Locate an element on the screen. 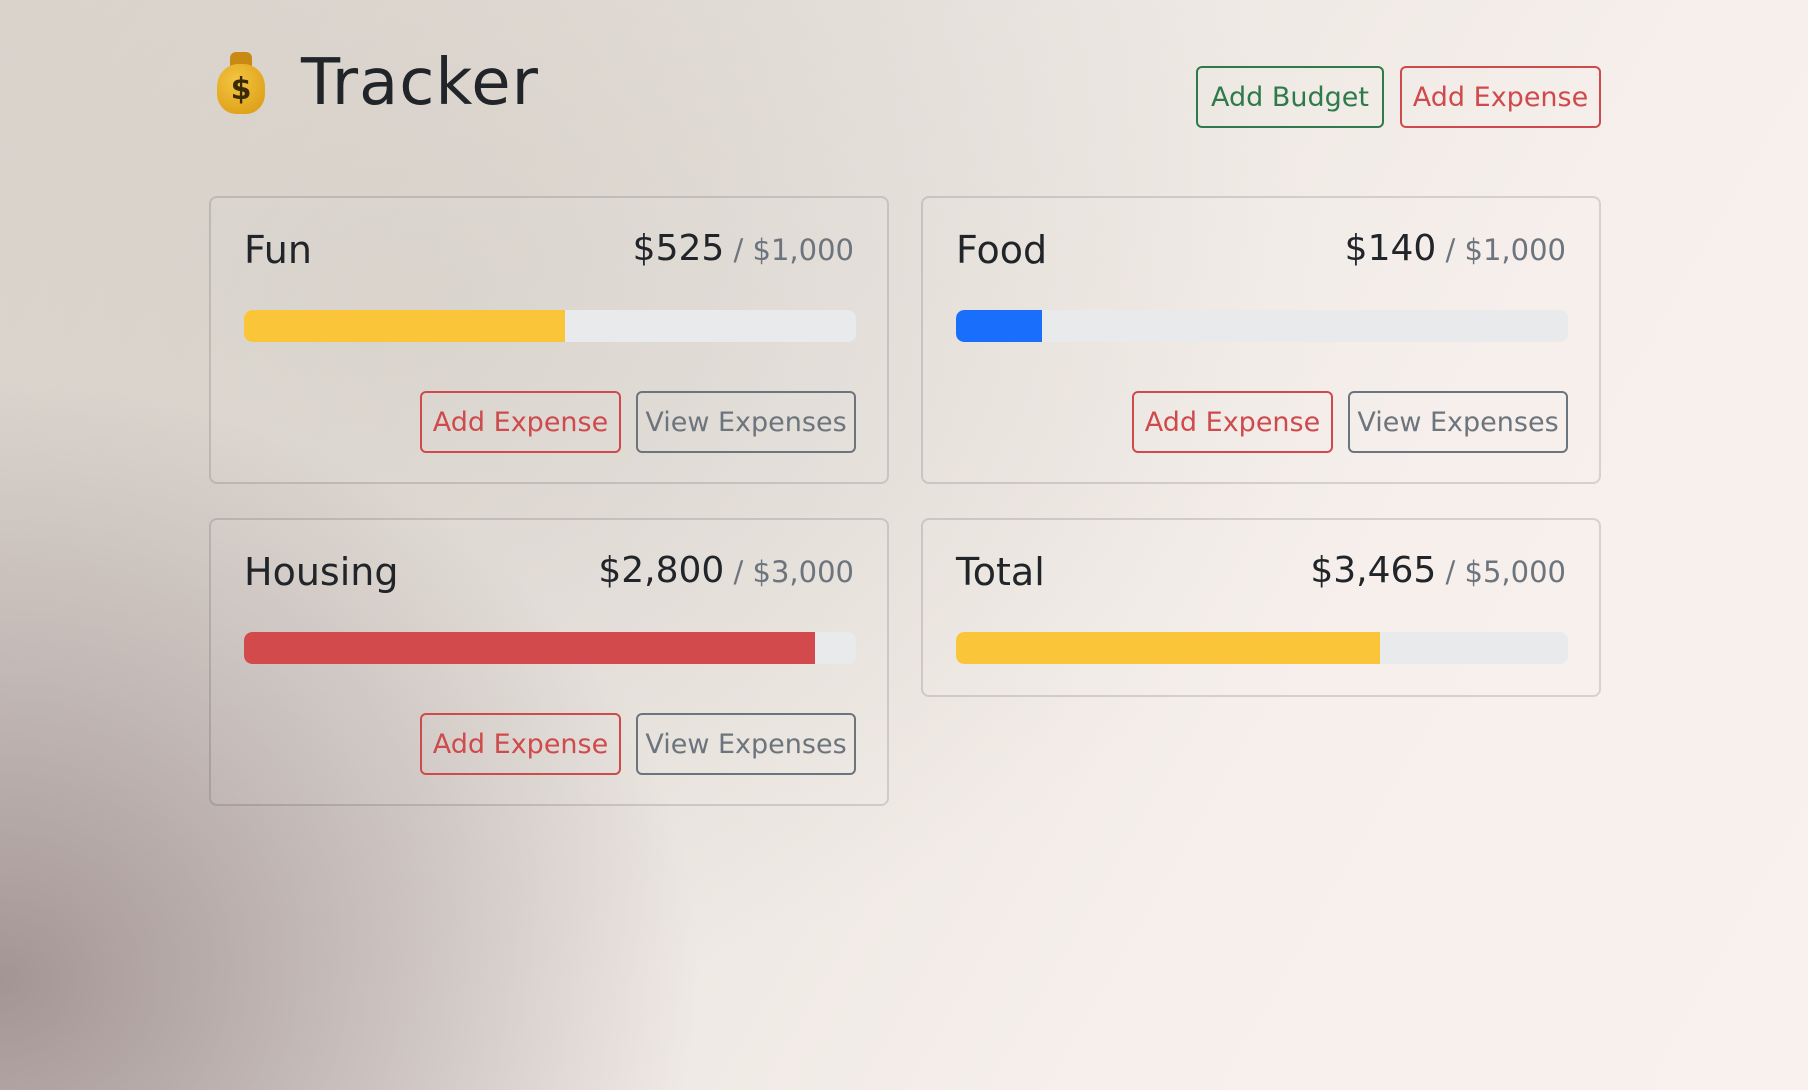 This screenshot has width=1808, height=1090. total-amount: $3,465 / $5,000 is located at coordinates (1438, 570).